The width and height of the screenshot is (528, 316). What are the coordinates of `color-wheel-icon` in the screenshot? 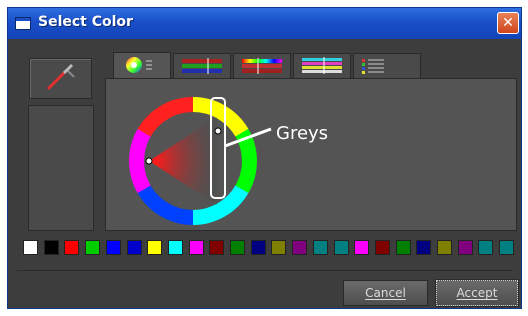 It's located at (139, 65).